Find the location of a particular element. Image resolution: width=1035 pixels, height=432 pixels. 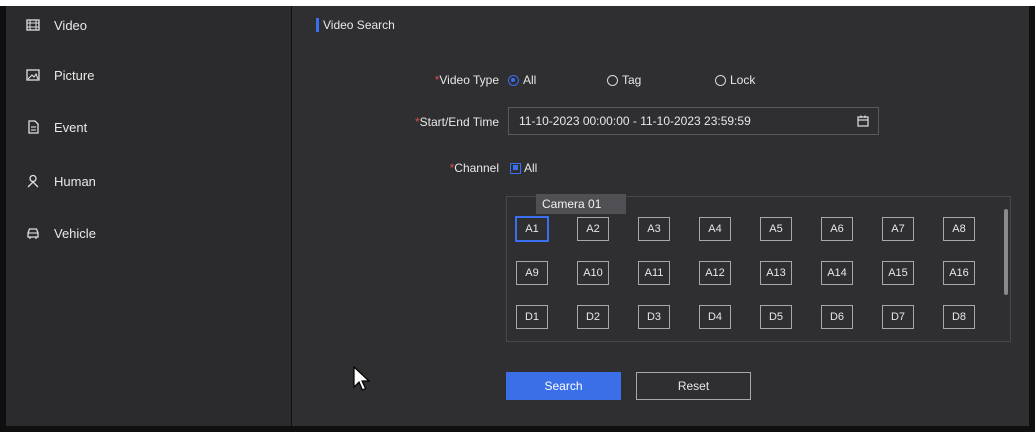

channel-label: *Channel is located at coordinates (474, 168).